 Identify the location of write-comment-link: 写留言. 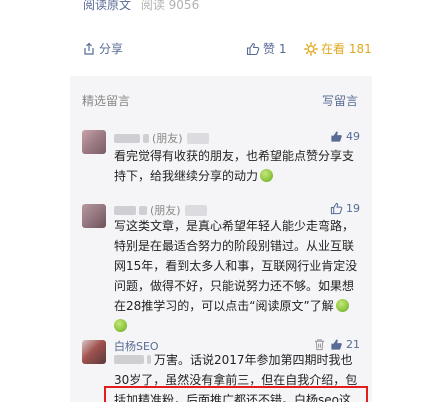
(340, 100).